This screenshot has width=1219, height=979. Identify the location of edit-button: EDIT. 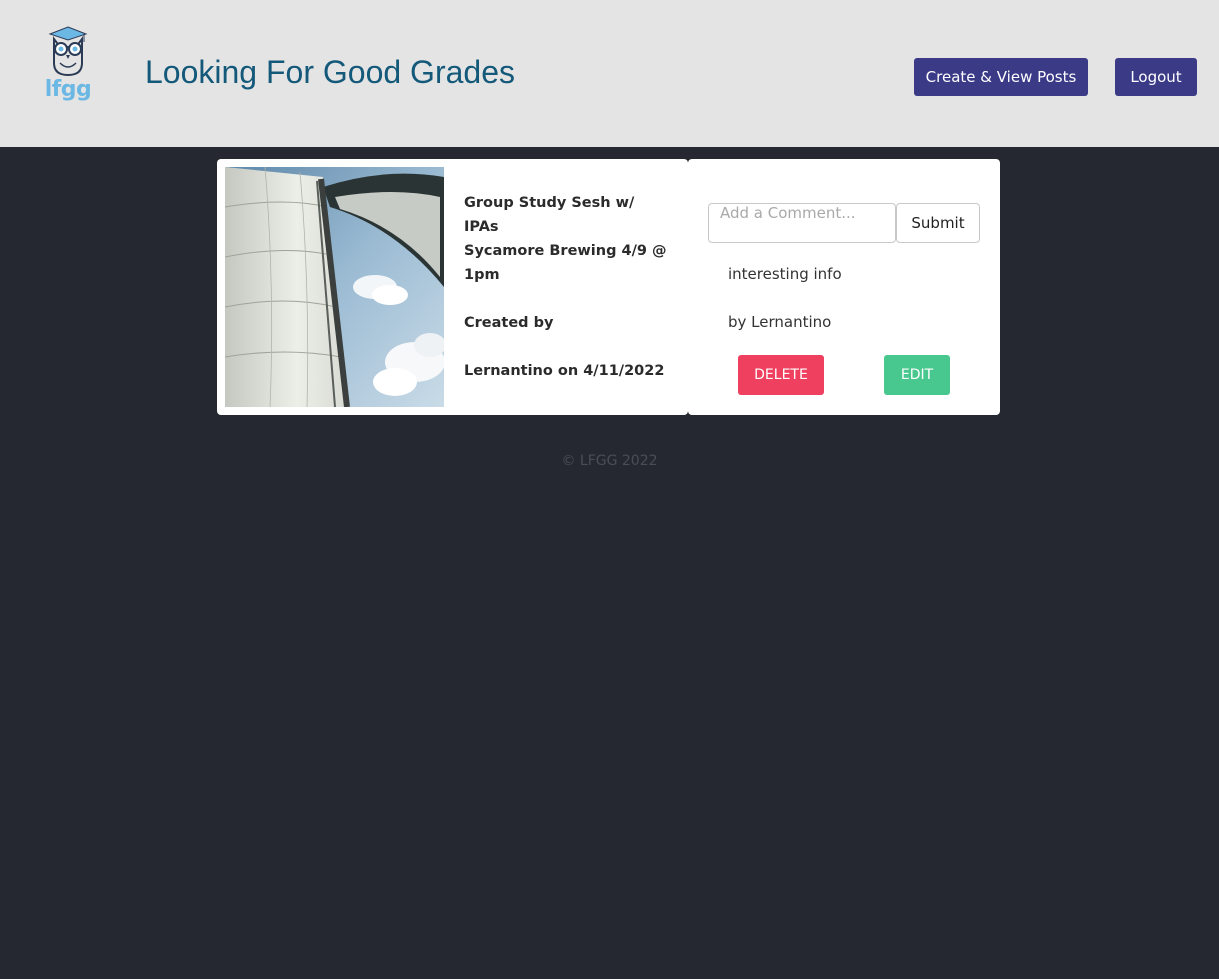
(917, 375).